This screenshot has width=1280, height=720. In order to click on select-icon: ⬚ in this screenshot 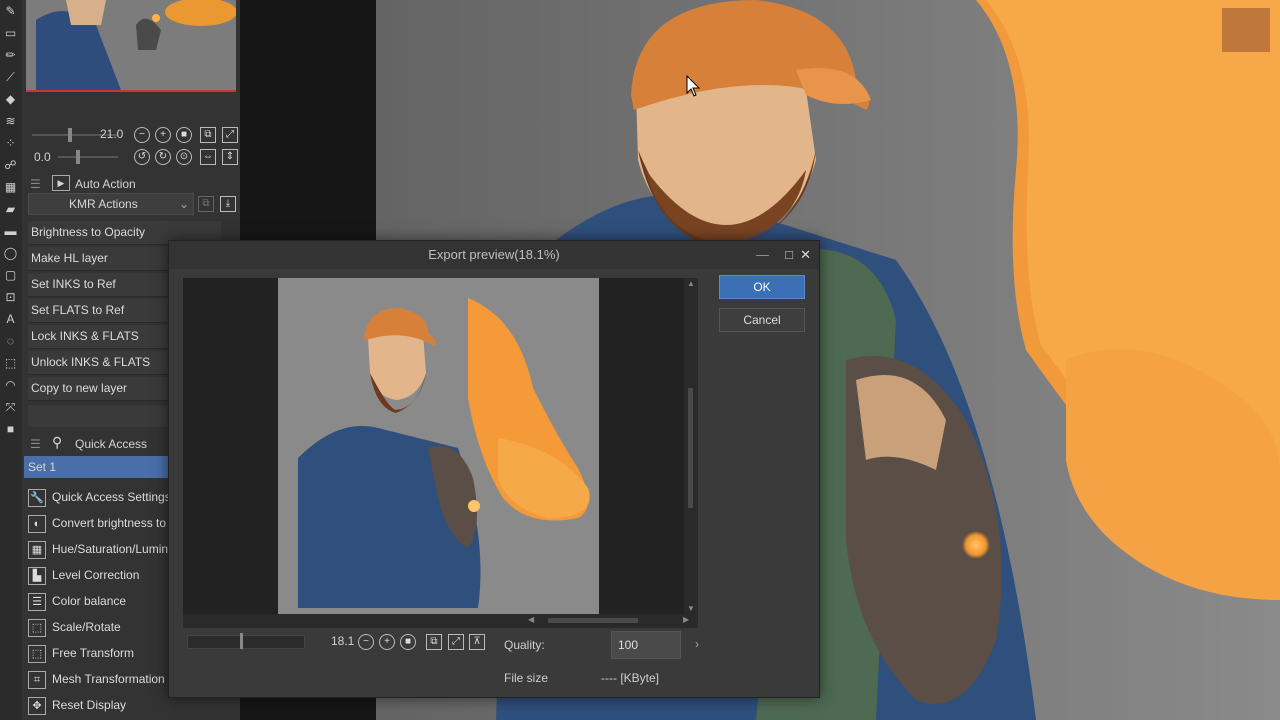, I will do `click(10, 363)`.